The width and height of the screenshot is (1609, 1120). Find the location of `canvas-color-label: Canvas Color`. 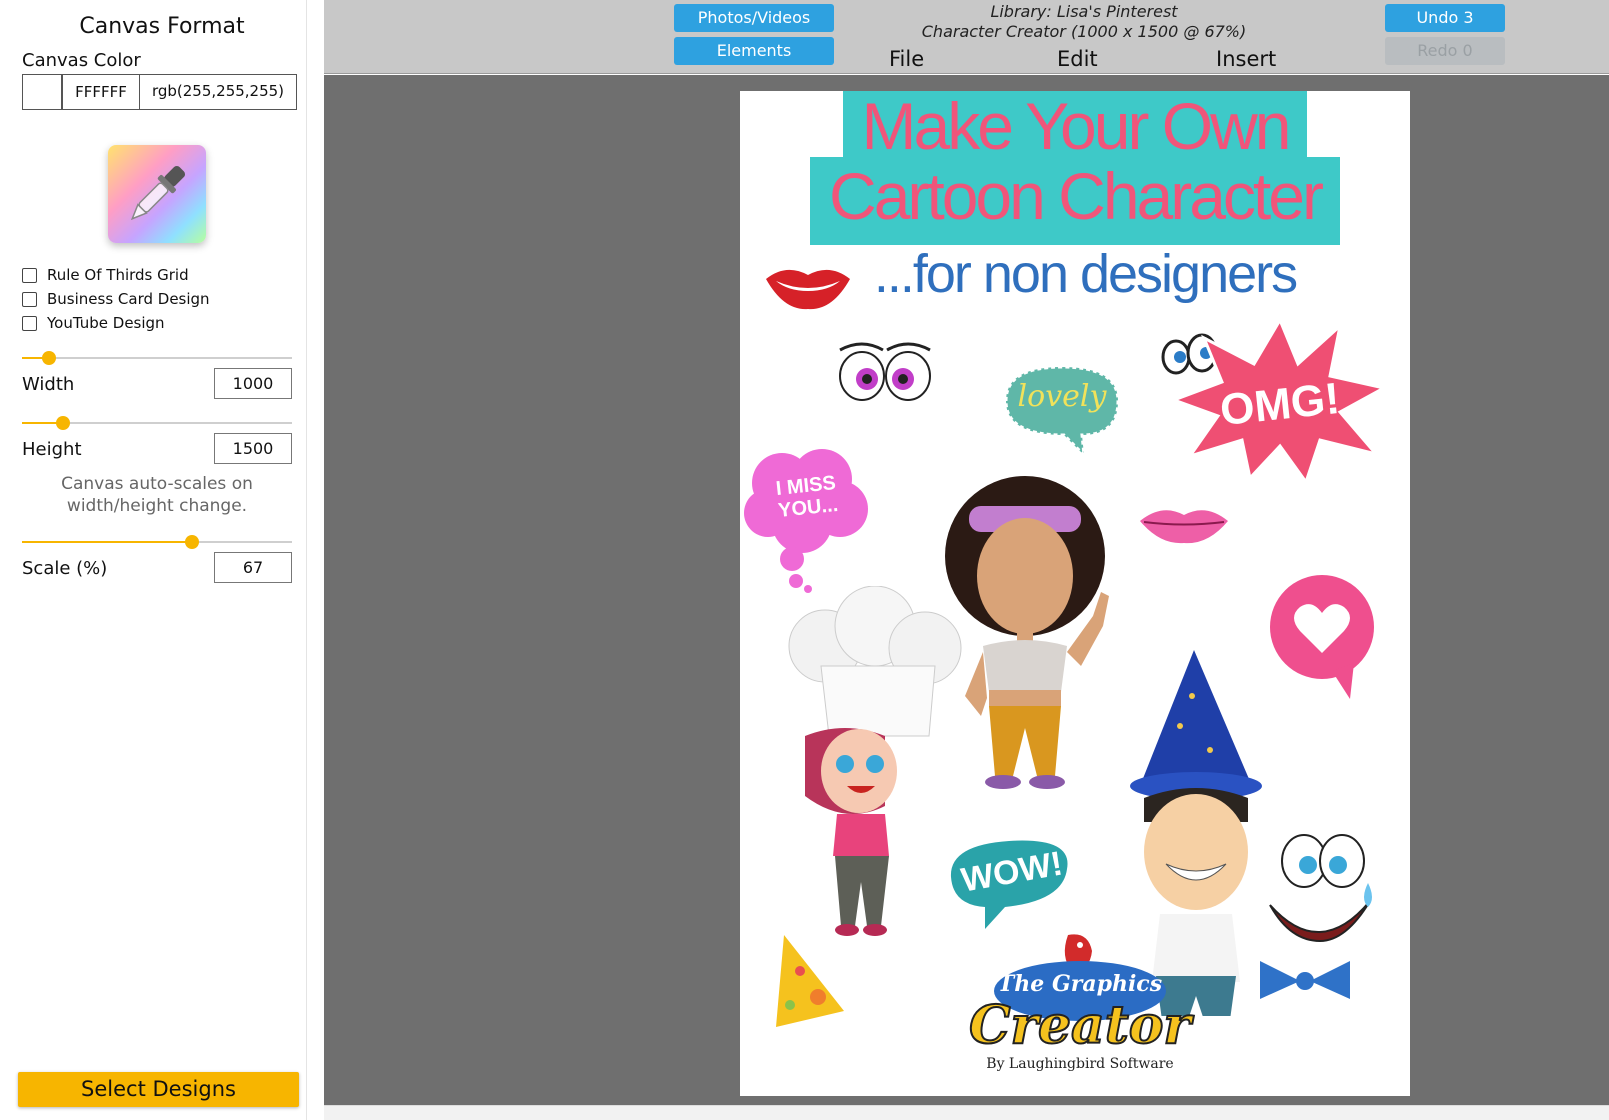

canvas-color-label: Canvas Color is located at coordinates (81, 60).